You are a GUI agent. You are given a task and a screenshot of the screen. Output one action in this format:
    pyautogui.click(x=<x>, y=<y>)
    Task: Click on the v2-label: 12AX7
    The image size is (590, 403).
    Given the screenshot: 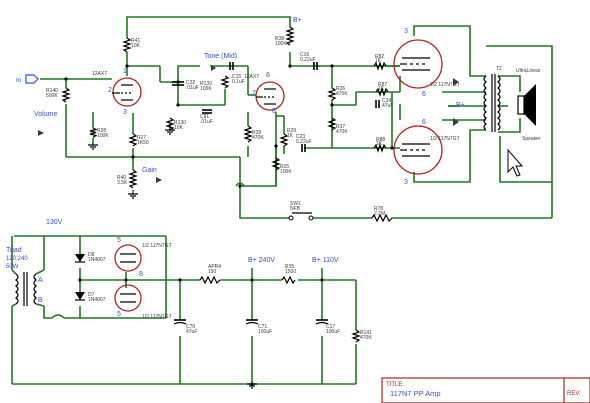 What is the action you would take?
    pyautogui.click(x=251, y=77)
    